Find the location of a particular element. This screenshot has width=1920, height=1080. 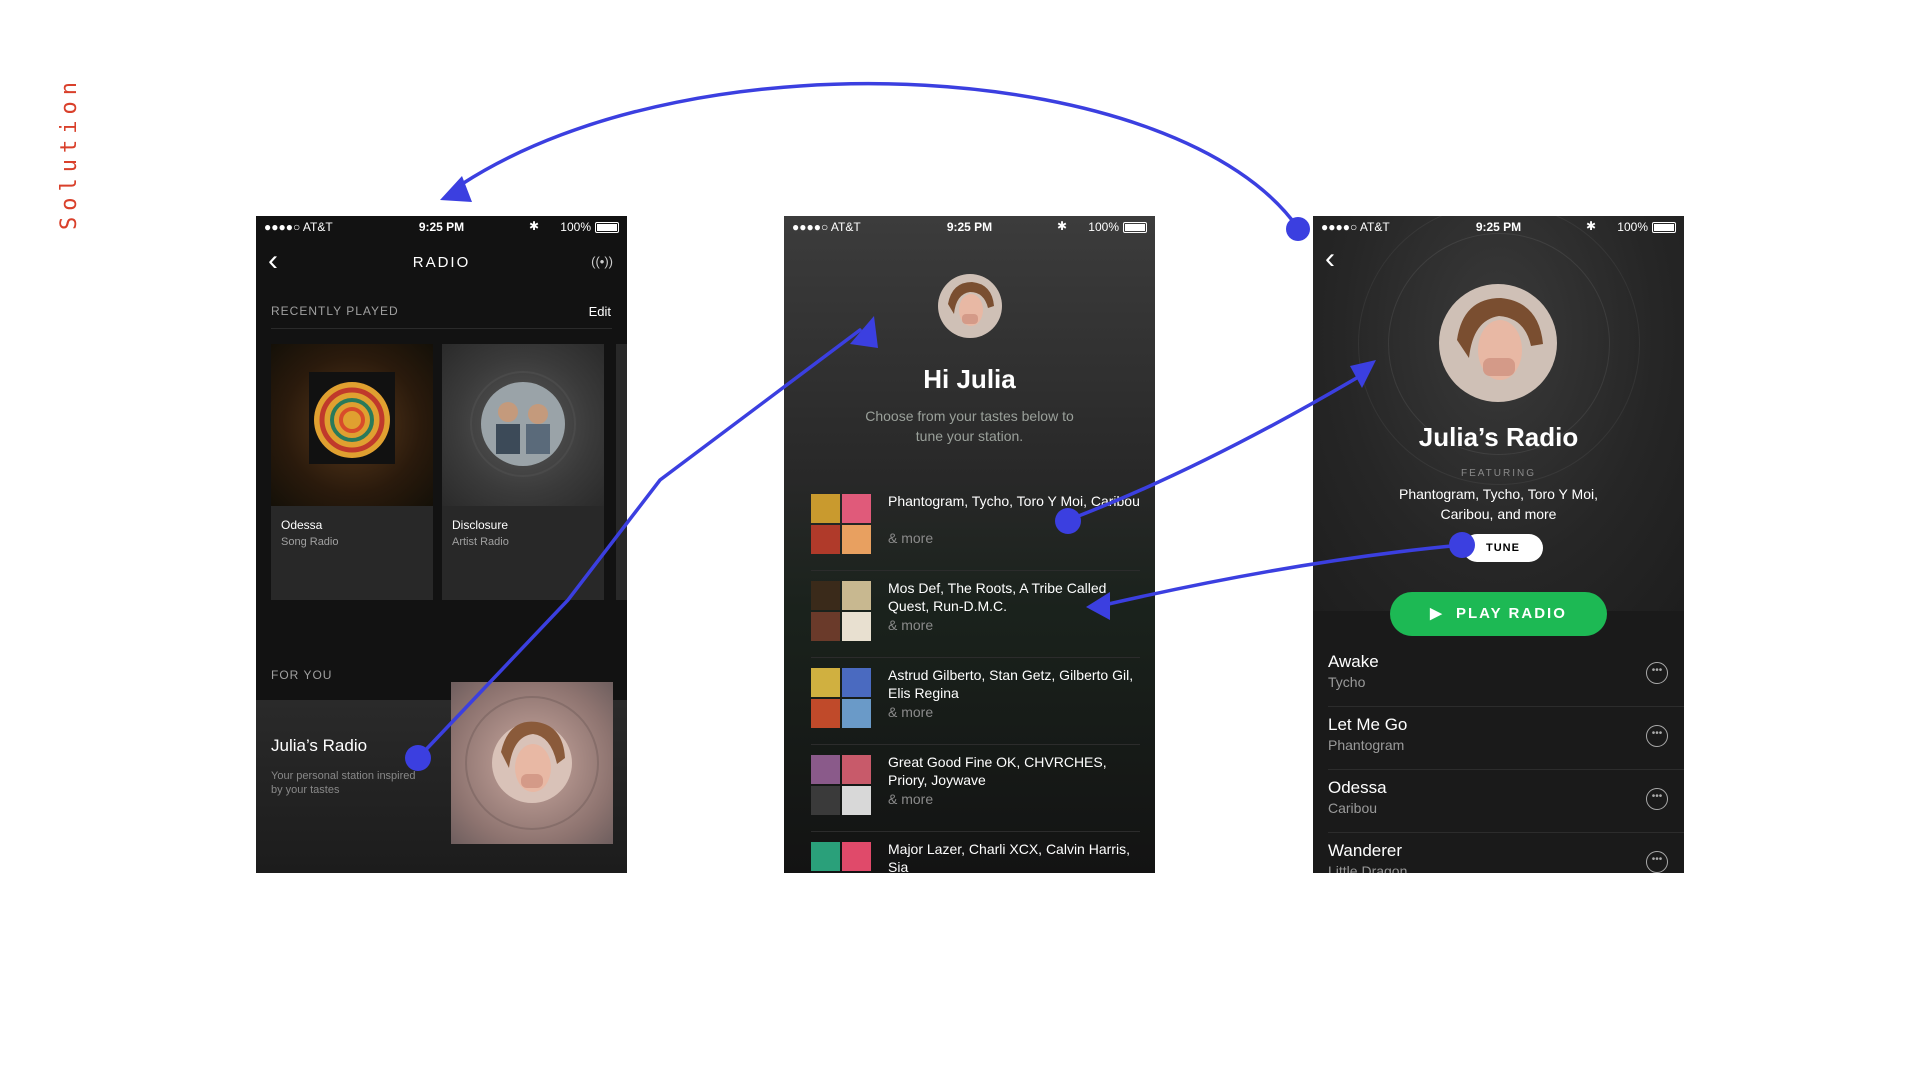

arrow-taste-to-station is located at coordinates (1214, 448).